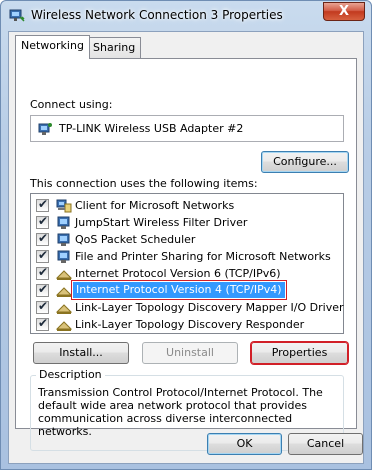  I want to click on item-label: QoS Packet Scheduler, so click(135, 239).